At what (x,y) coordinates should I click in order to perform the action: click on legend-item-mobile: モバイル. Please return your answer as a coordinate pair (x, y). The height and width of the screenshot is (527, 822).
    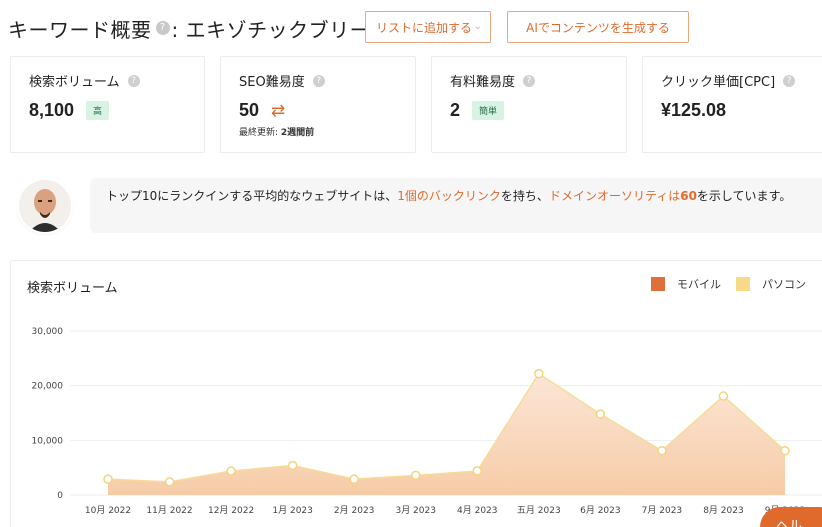
    Looking at the image, I should click on (686, 284).